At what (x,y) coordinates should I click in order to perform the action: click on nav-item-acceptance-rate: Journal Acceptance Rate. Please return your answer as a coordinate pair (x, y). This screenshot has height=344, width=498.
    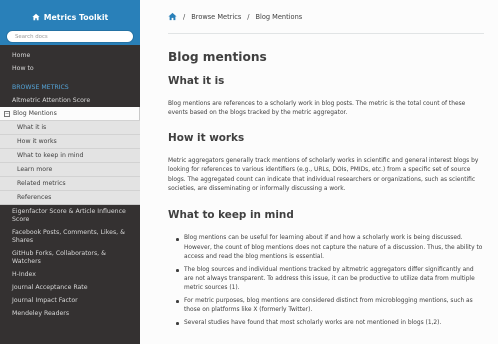
    Looking at the image, I should click on (70, 287).